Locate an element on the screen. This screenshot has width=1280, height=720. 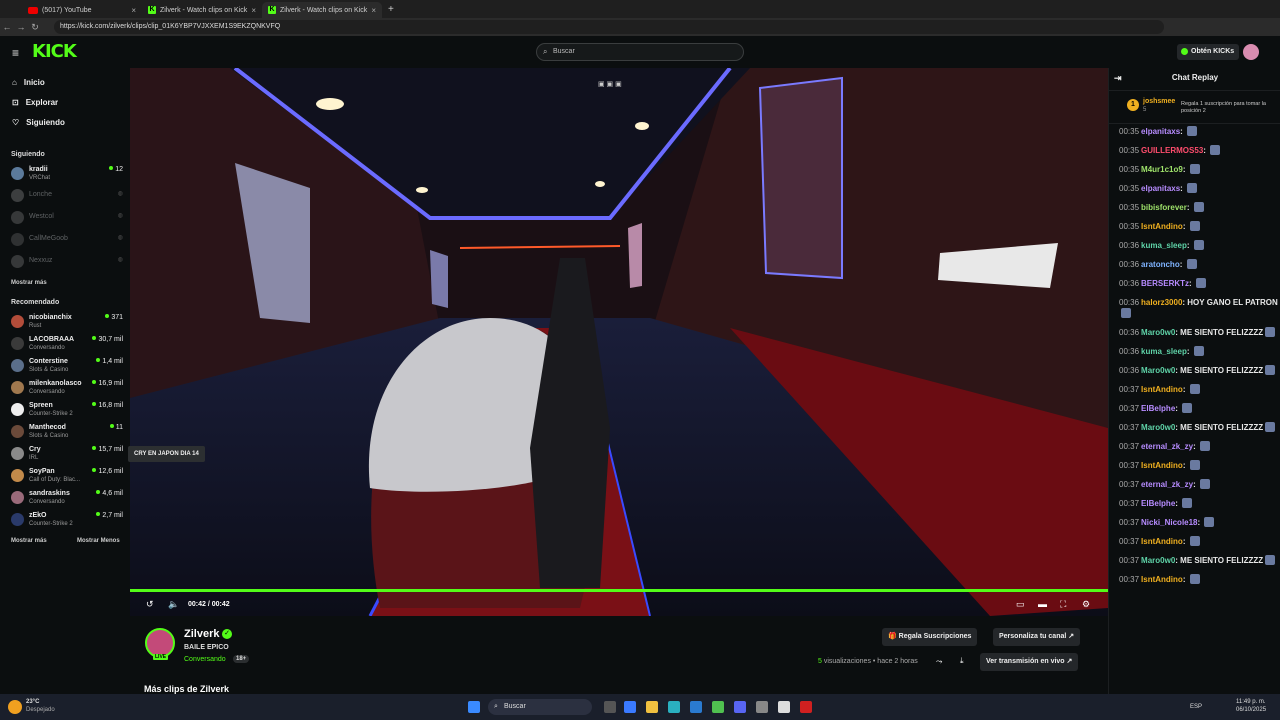
clip-controls-top: ▣ ▣ ▣ is located at coordinates (620, 85).